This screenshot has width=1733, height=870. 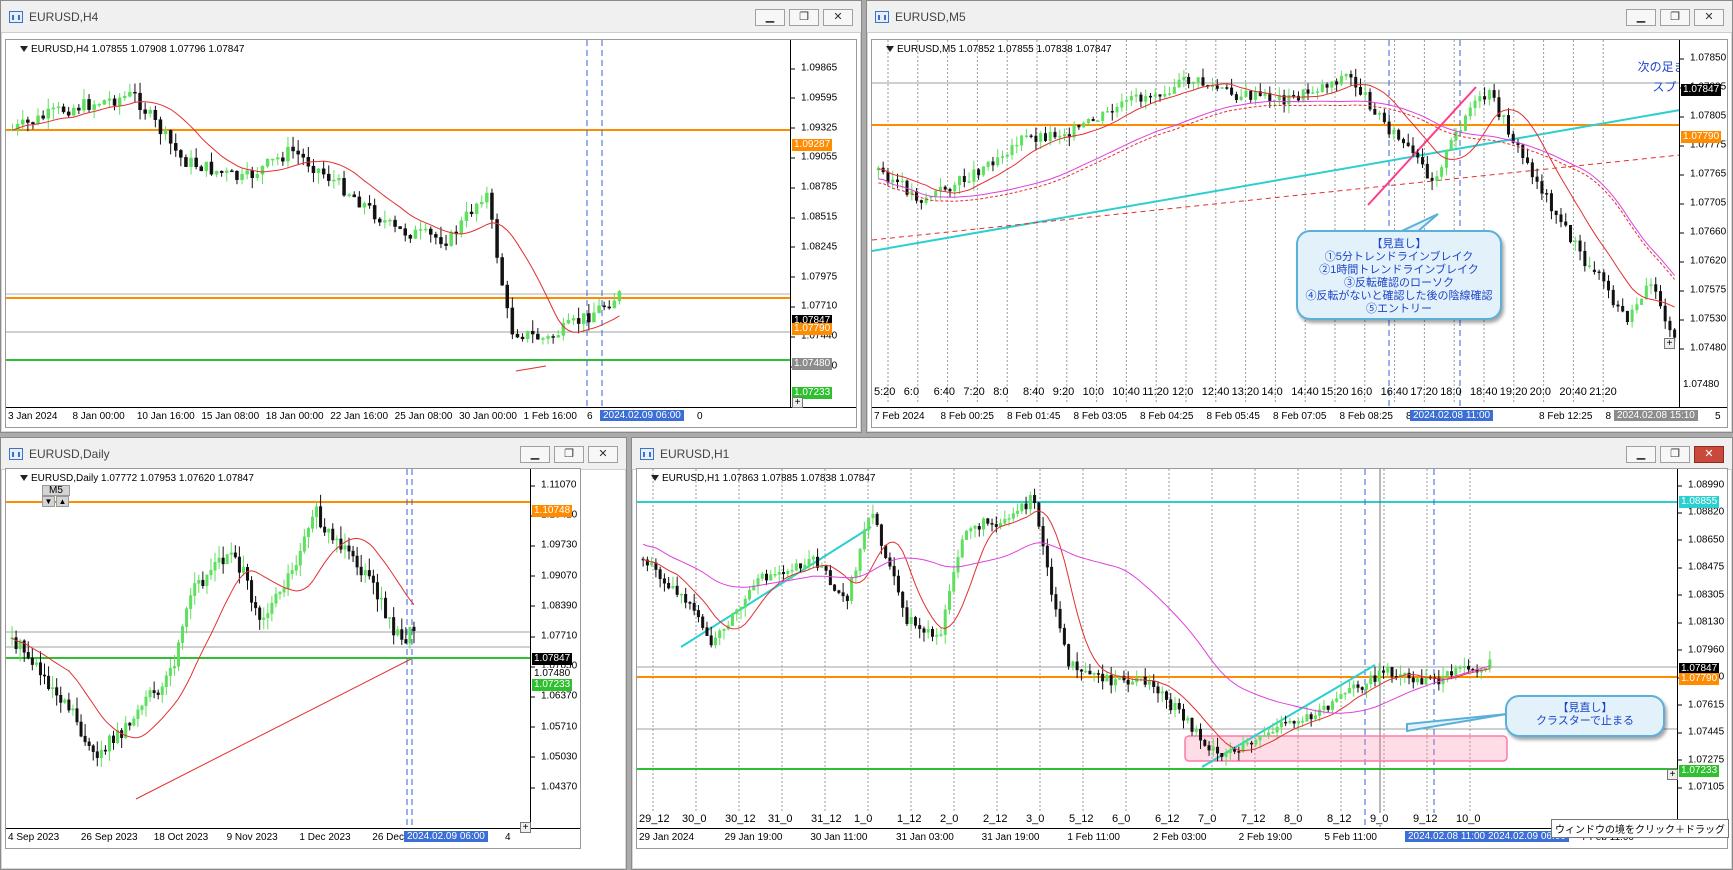 I want to click on arrow-down-icon: ▼, so click(x=48, y=501).